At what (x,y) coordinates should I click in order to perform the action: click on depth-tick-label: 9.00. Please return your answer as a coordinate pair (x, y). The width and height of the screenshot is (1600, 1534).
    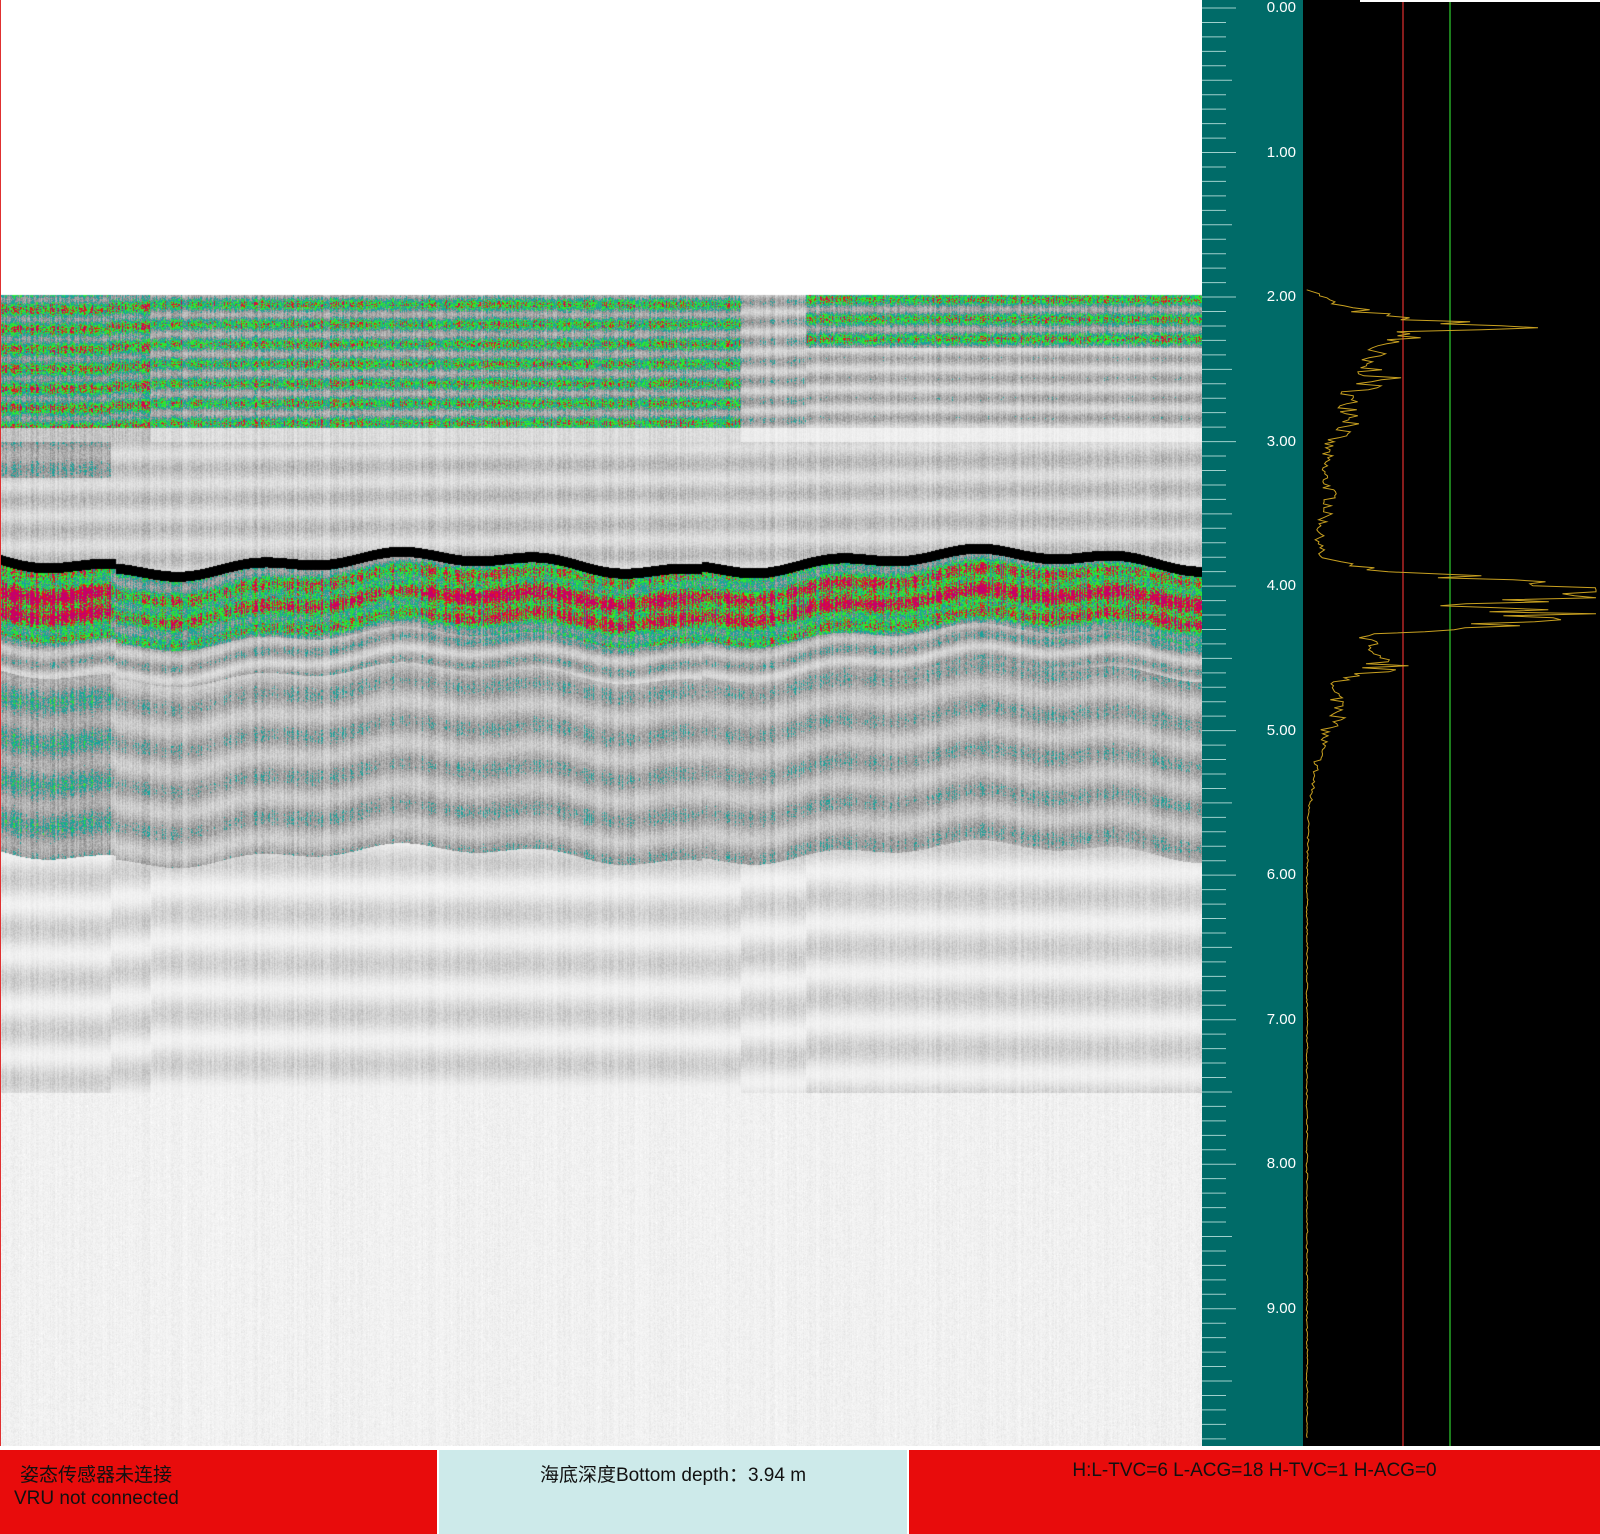
    Looking at the image, I should click on (1281, 1308).